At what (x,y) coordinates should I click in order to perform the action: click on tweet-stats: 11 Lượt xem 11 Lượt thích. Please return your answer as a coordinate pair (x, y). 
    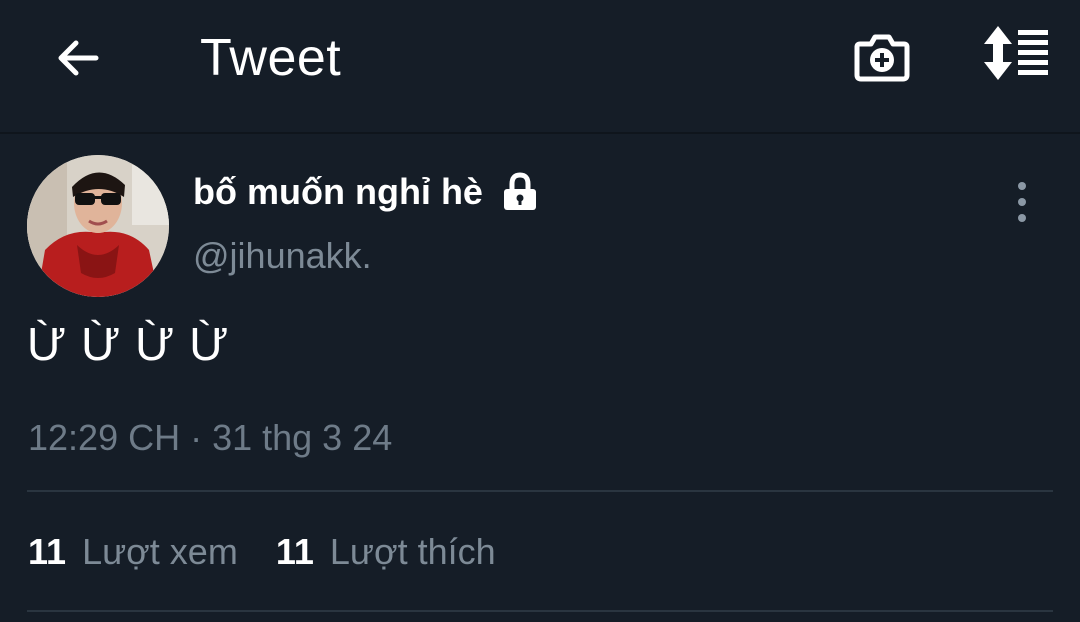
    Looking at the image, I should click on (281, 552).